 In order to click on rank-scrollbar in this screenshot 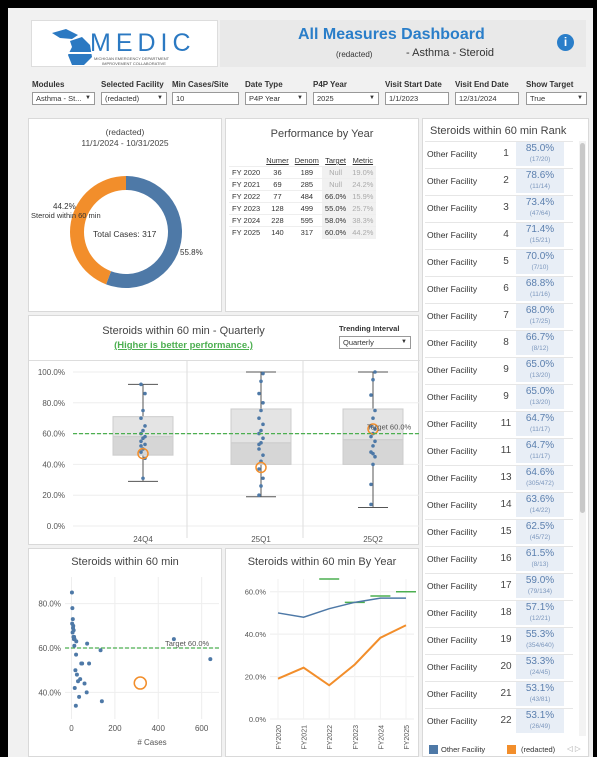, I will do `click(582, 438)`.